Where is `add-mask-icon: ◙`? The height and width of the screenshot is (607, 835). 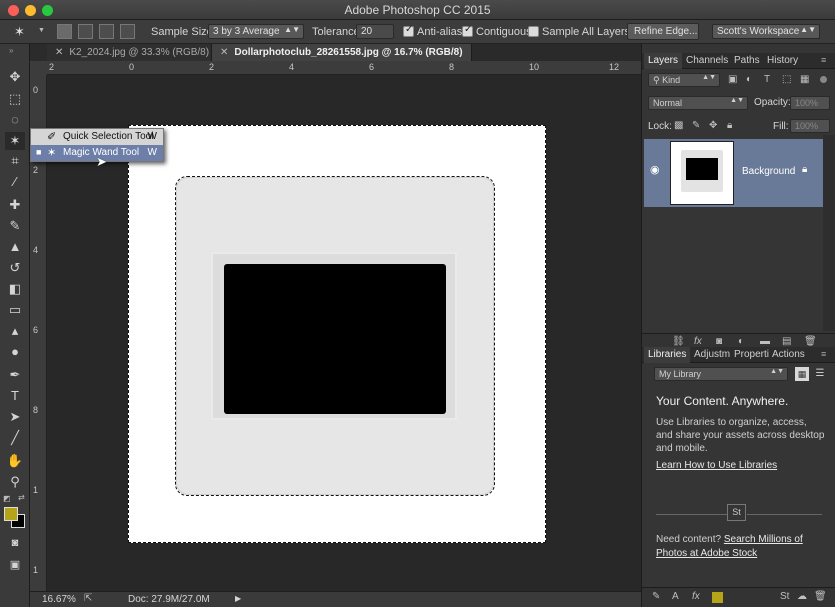
add-mask-icon: ◙ is located at coordinates (719, 341).